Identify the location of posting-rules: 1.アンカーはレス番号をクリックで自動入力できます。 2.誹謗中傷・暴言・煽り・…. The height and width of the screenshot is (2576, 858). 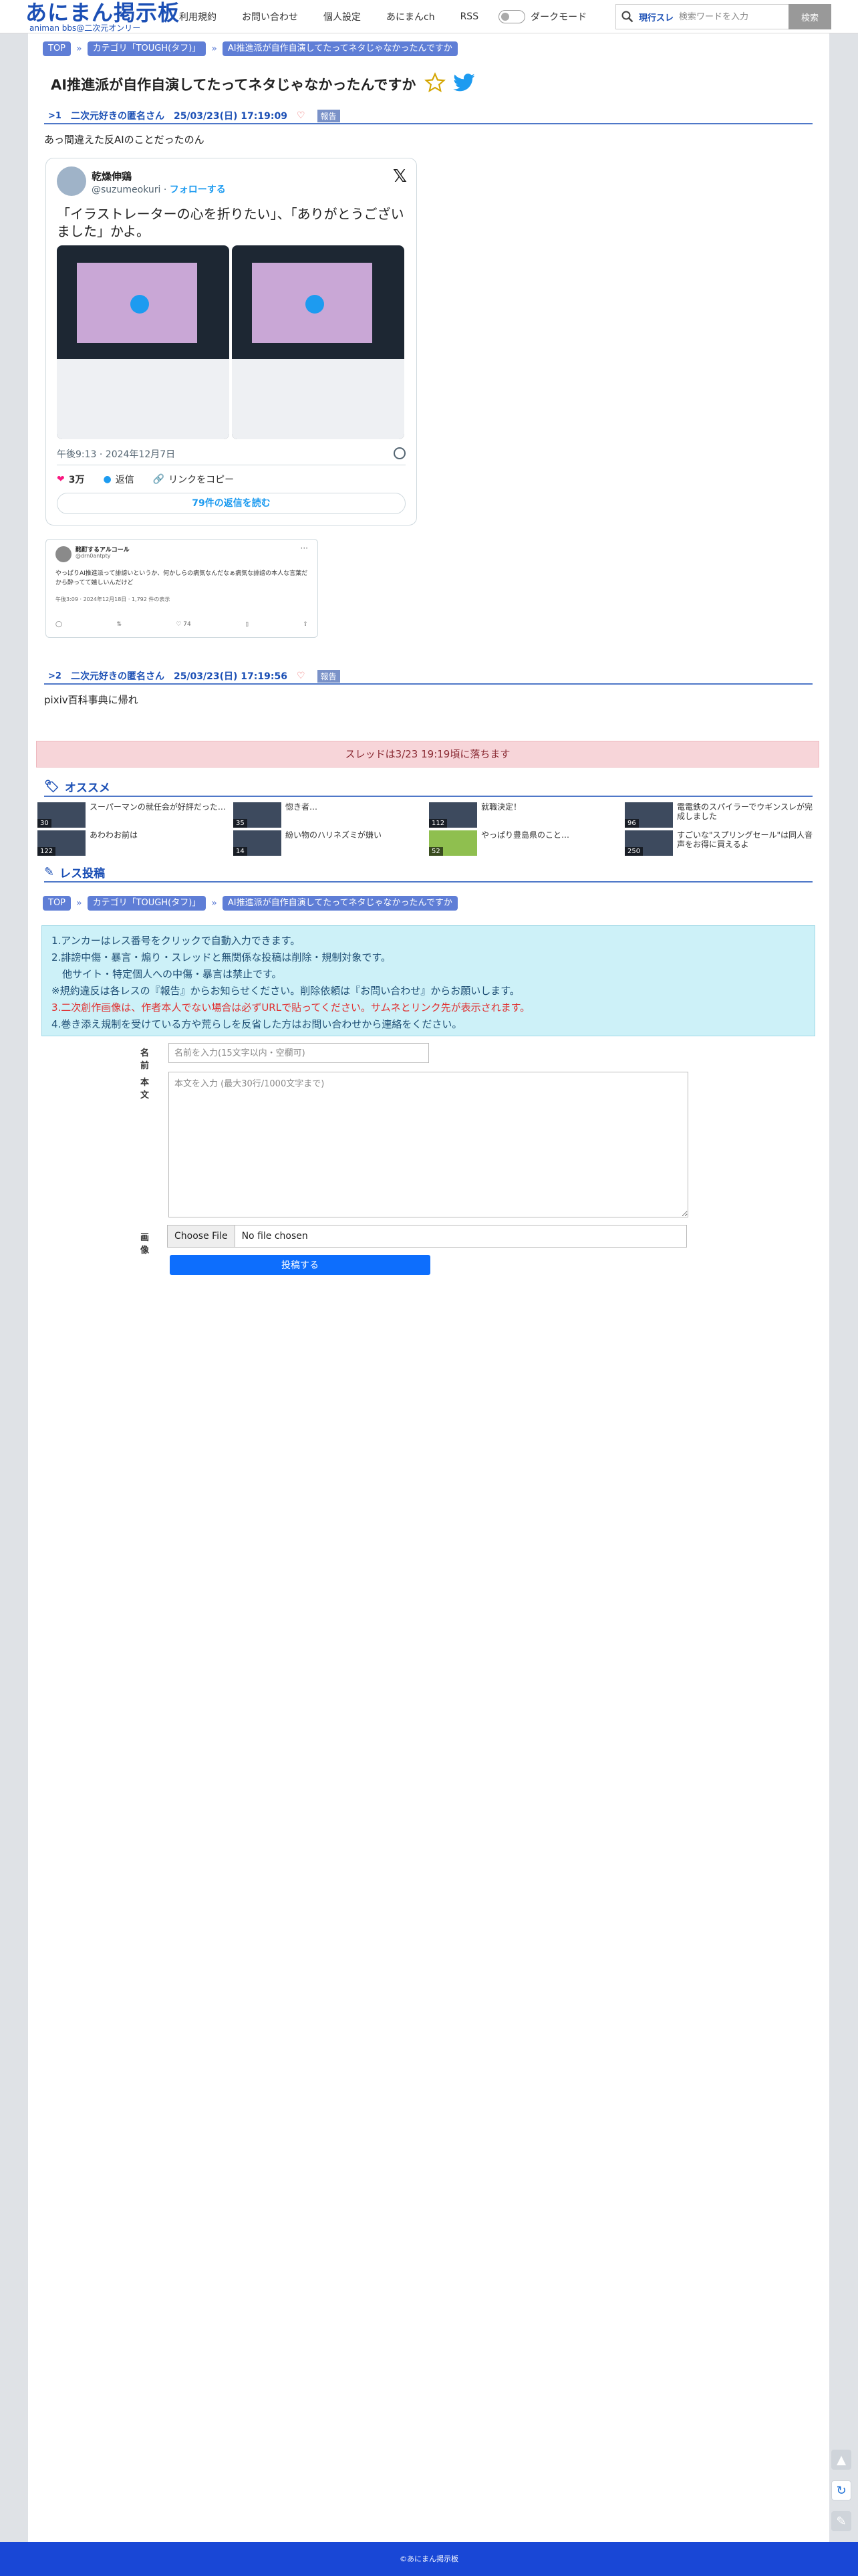
(428, 980).